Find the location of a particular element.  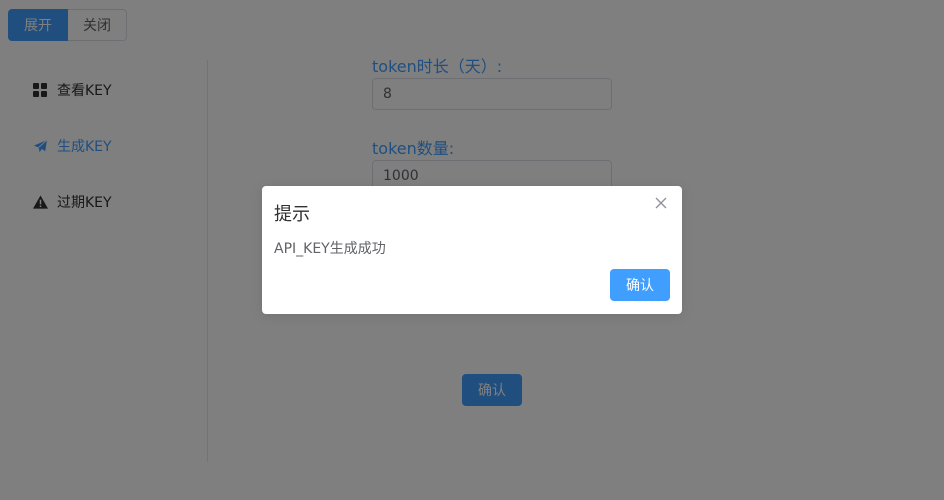

dialog-title: 提示 is located at coordinates (292, 214).